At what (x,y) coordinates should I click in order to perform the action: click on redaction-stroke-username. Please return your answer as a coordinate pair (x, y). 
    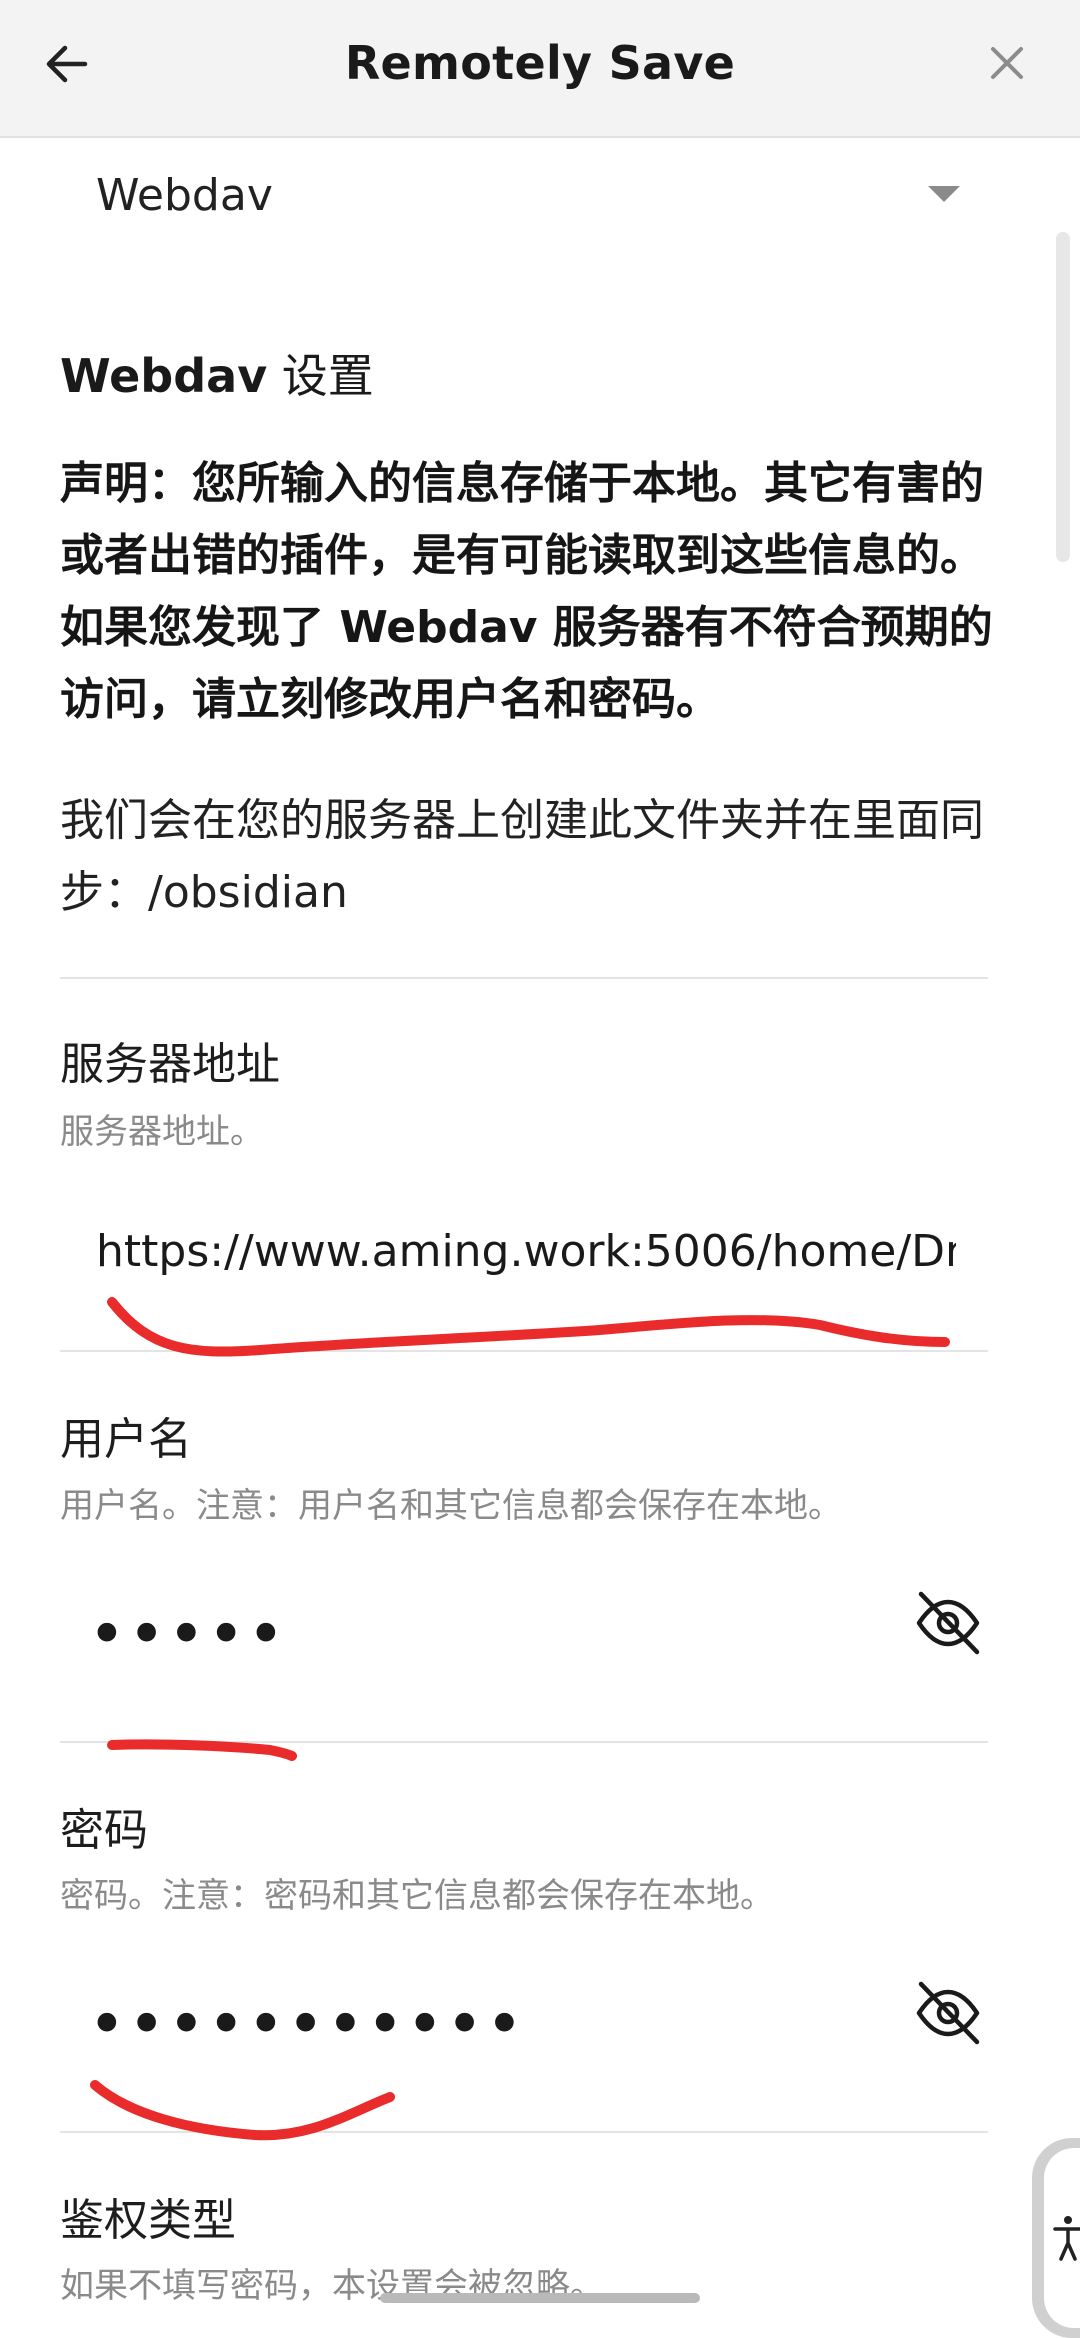
    Looking at the image, I should click on (202, 1750).